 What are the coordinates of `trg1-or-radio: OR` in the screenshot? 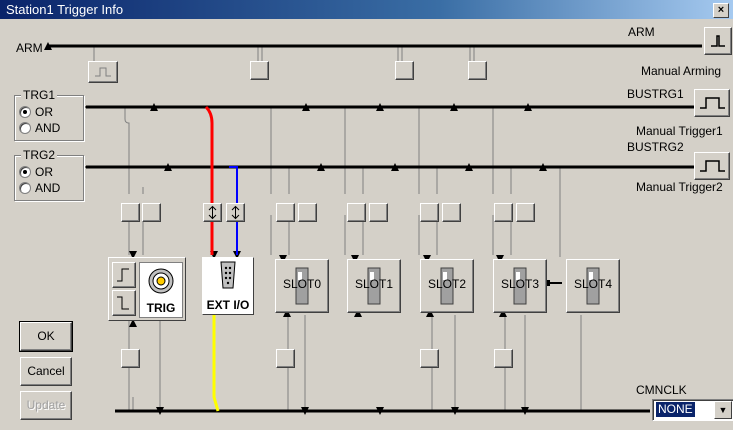 It's located at (36, 112).